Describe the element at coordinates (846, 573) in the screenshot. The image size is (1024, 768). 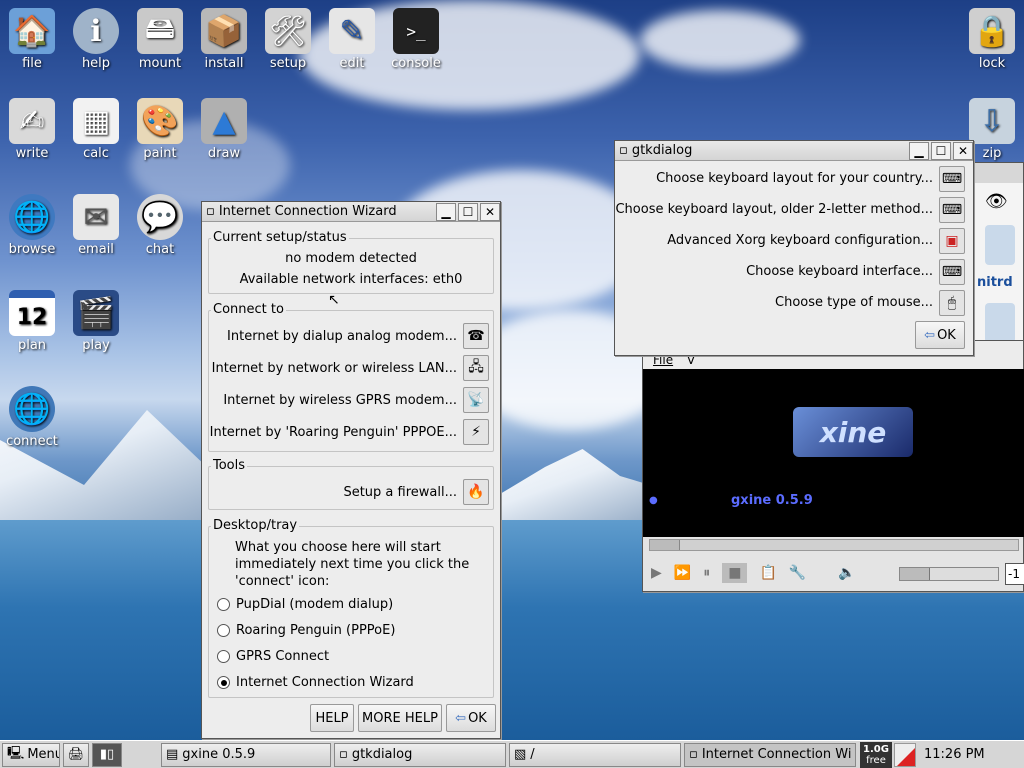
I see `volume-icon: 🔈` at that location.